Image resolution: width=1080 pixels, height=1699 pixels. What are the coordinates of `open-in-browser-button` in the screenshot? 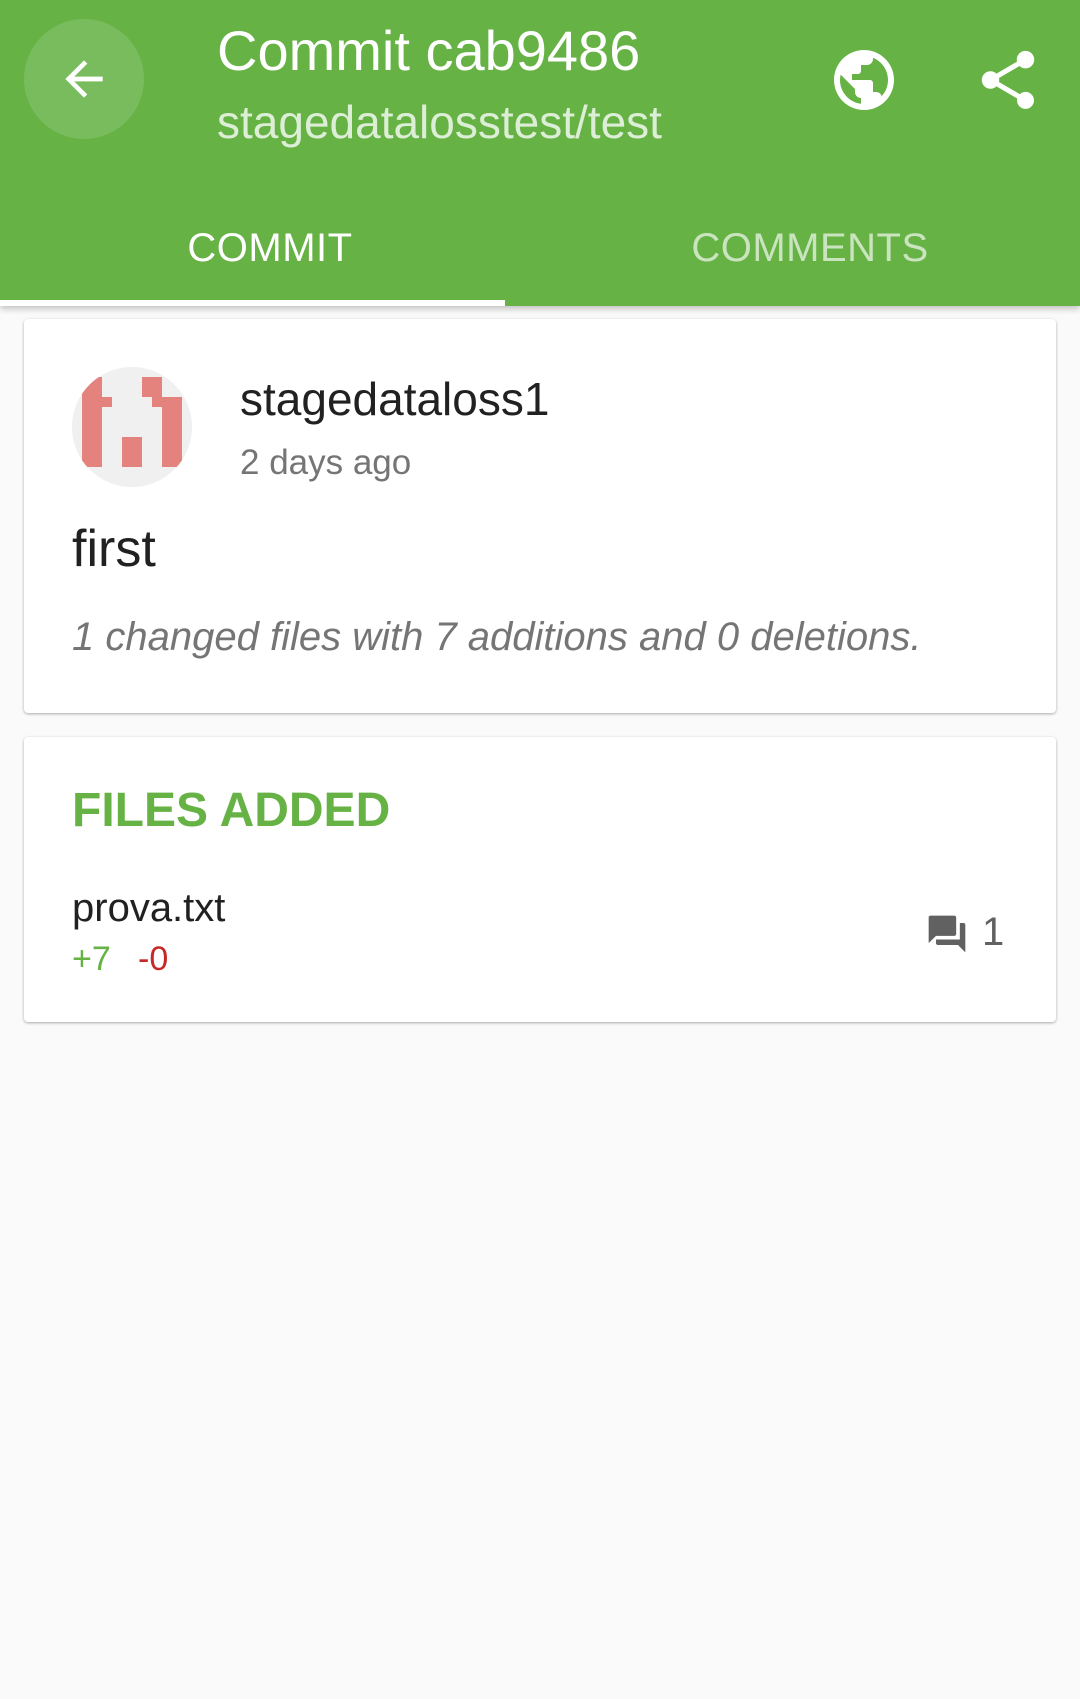 It's located at (864, 80).